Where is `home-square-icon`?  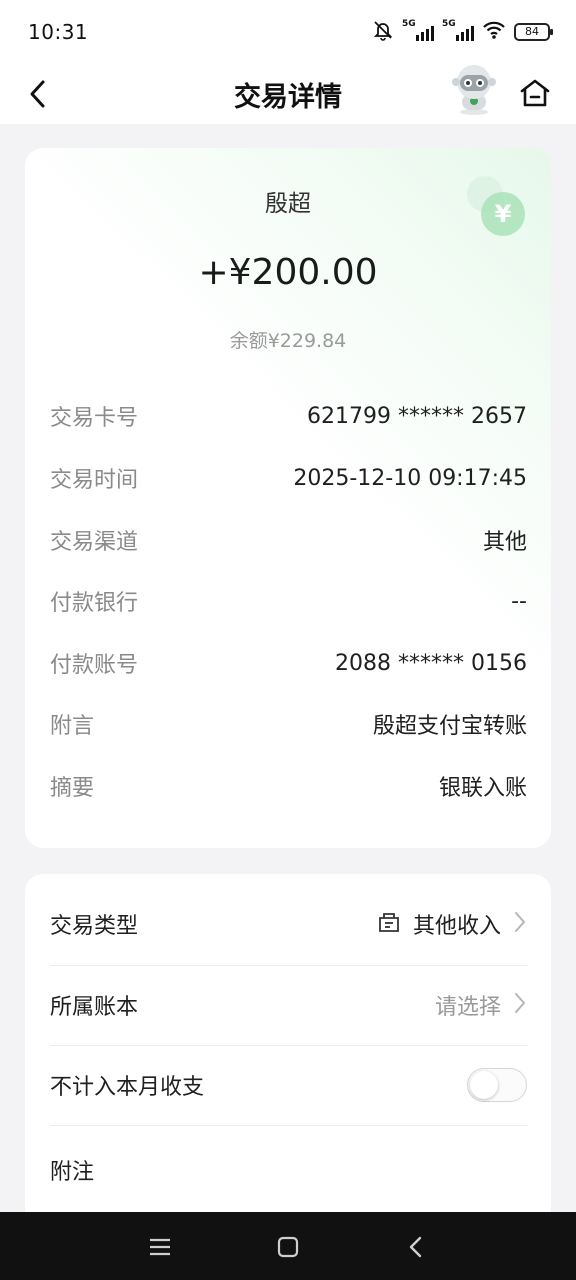 home-square-icon is located at coordinates (288, 1247).